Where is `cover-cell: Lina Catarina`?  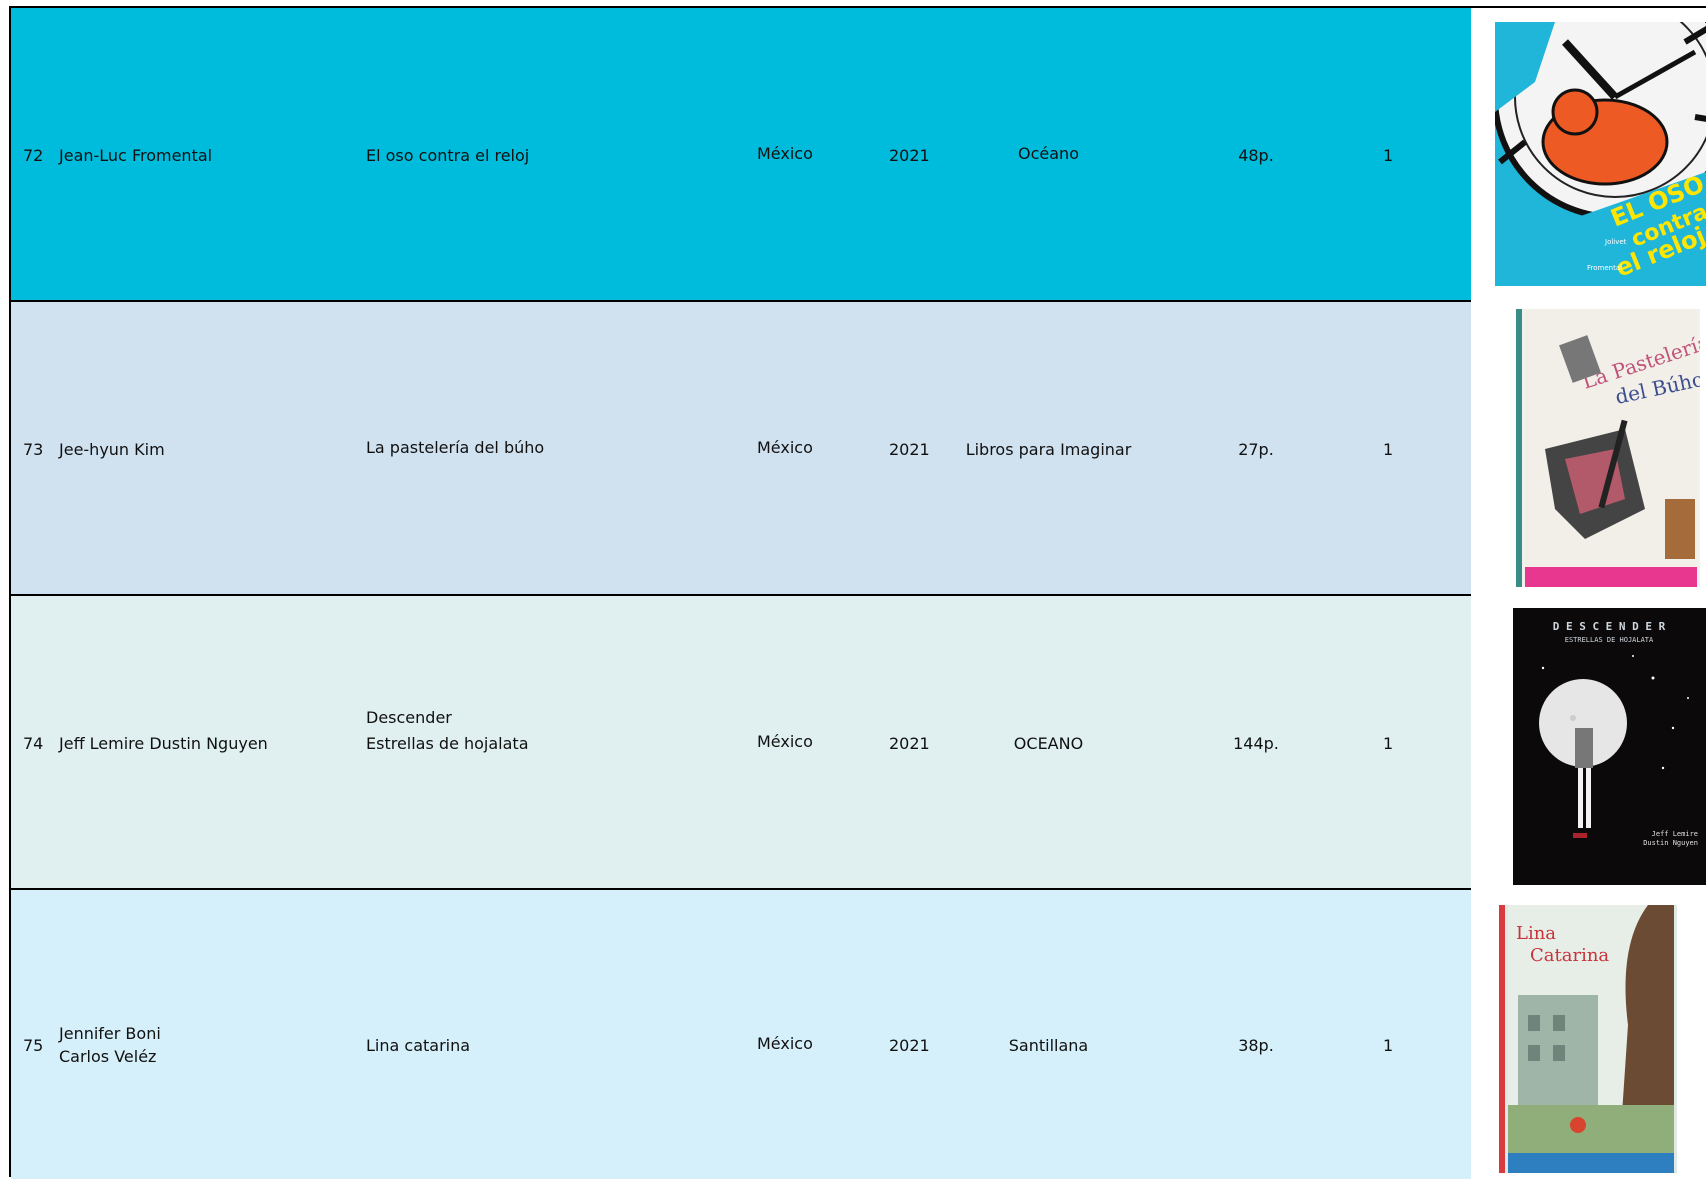
cover-cell: Lina Catarina is located at coordinates (1588, 1034).